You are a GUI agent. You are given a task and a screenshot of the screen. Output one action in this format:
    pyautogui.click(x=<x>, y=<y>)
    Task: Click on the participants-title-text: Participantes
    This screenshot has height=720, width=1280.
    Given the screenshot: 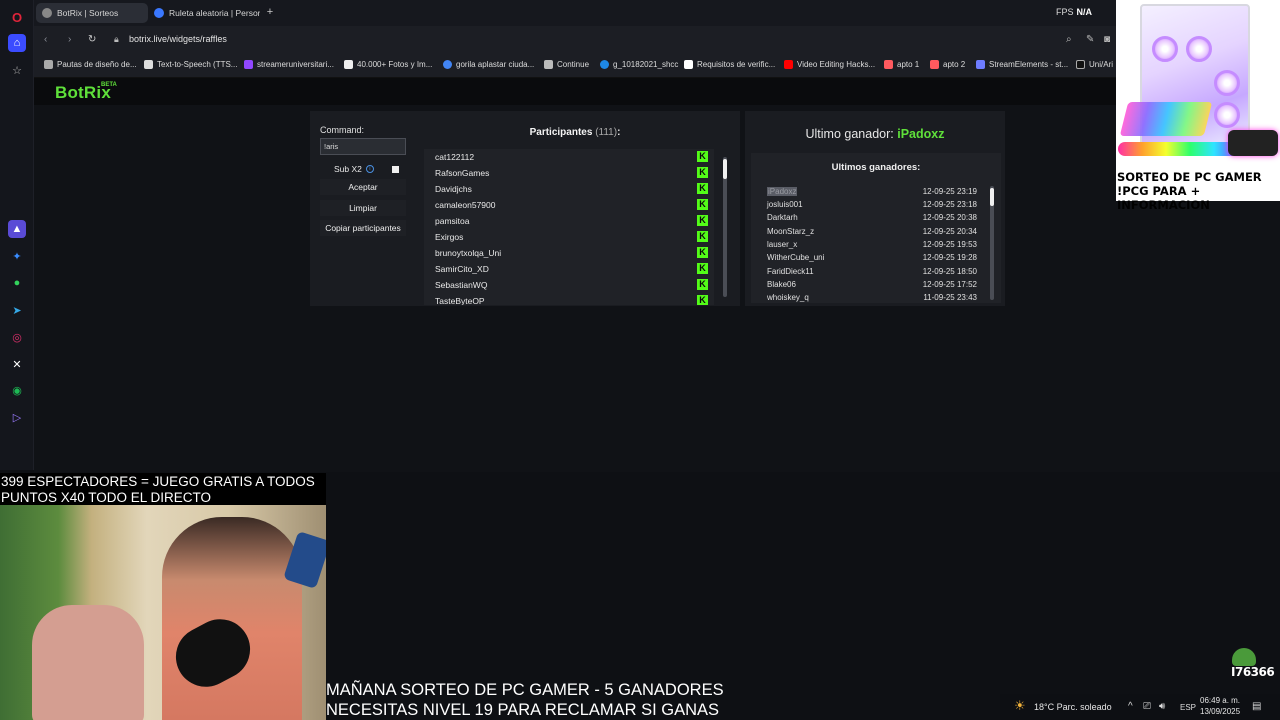 What is the action you would take?
    pyautogui.click(x=561, y=132)
    